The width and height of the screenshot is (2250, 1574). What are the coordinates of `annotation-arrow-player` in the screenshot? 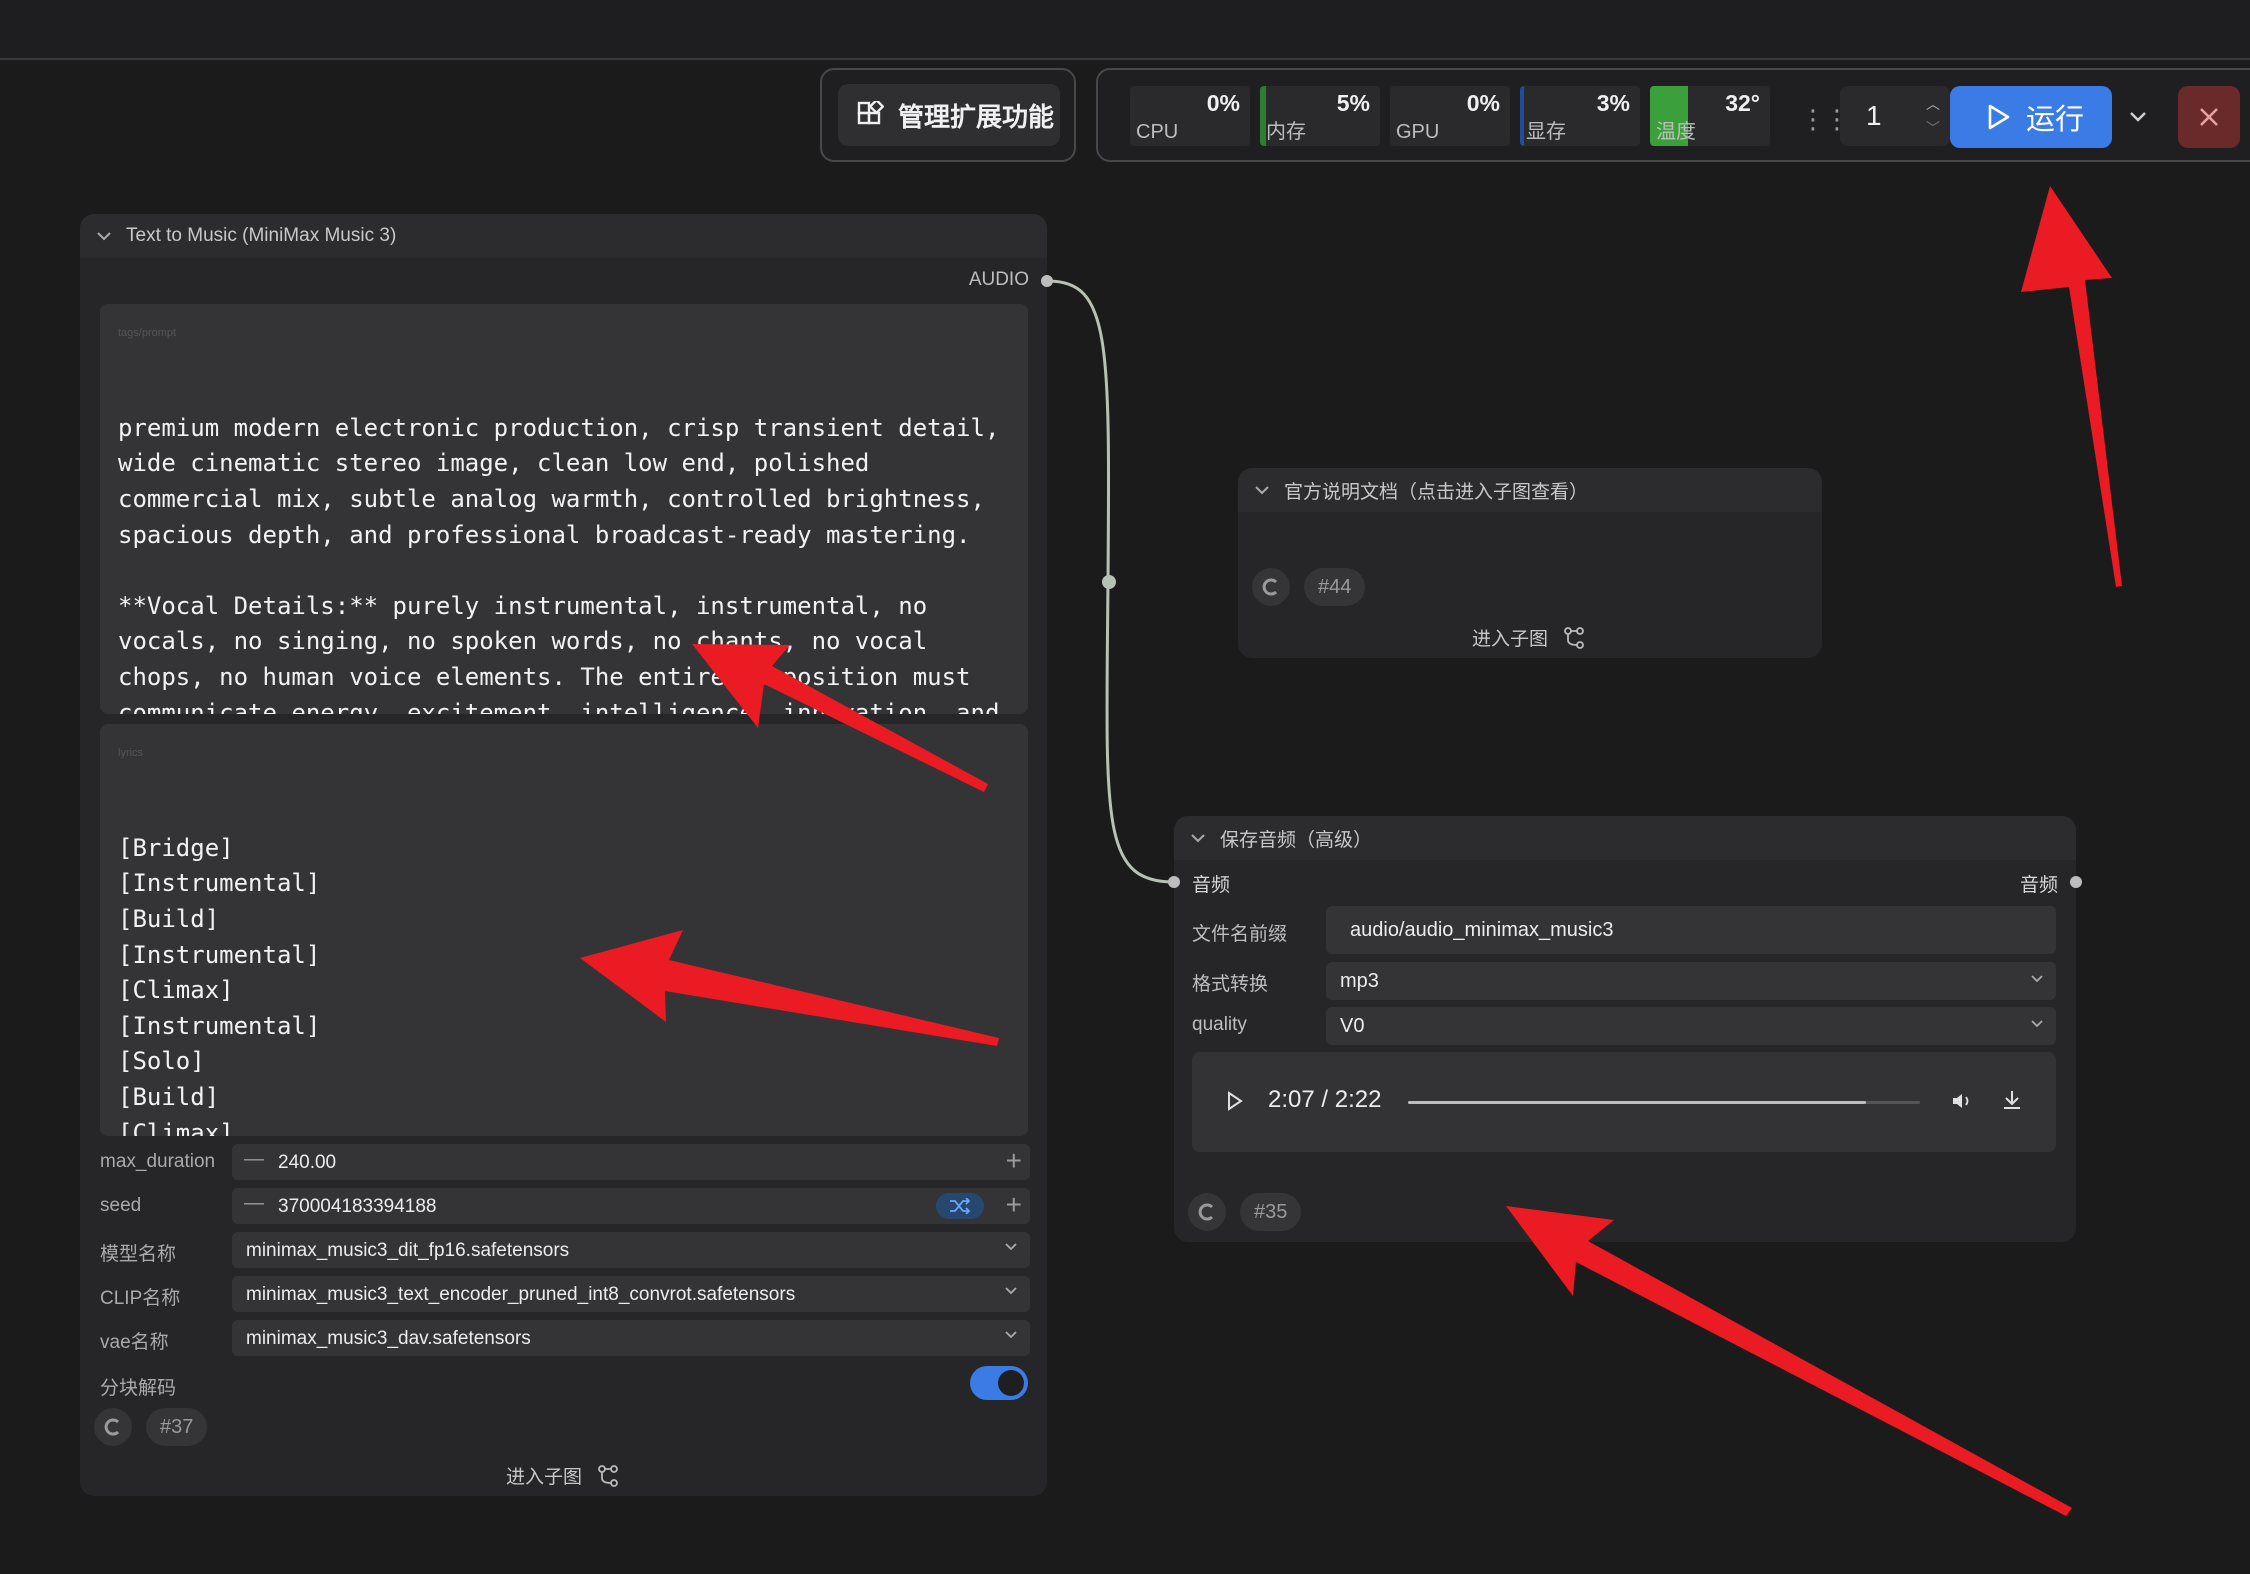 It's located at (1789, 1361).